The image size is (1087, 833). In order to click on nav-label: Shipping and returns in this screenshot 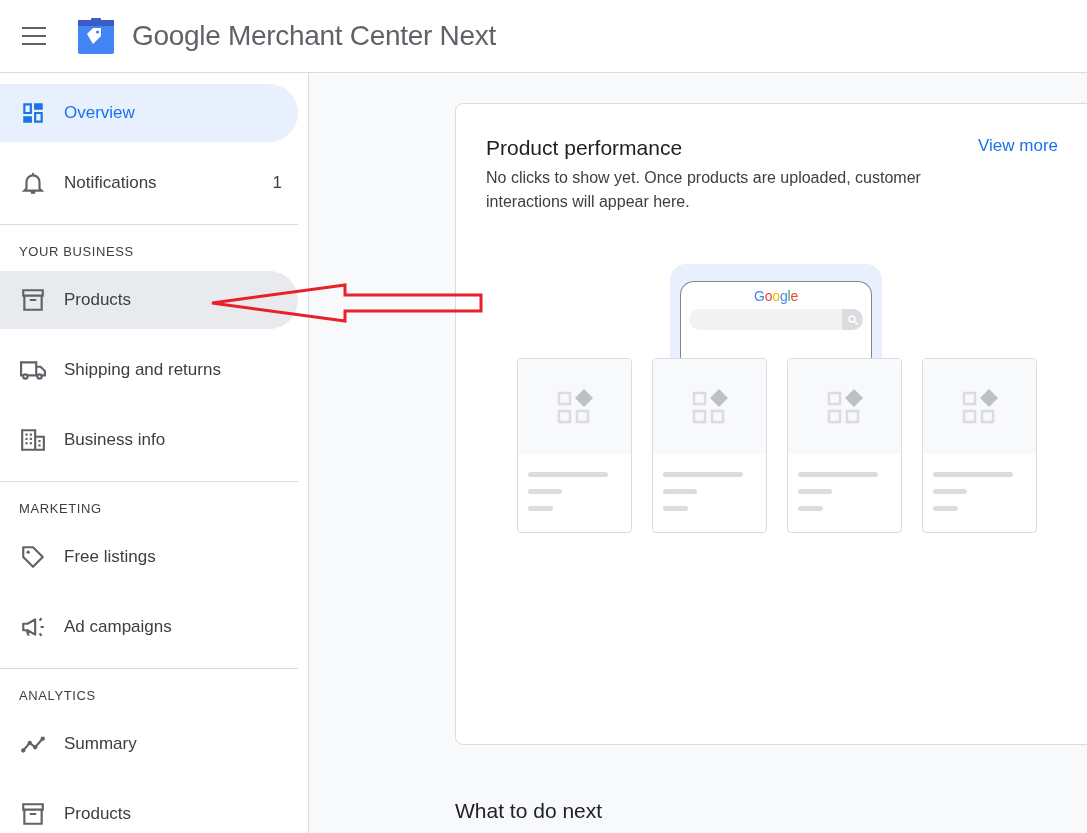, I will do `click(143, 370)`.